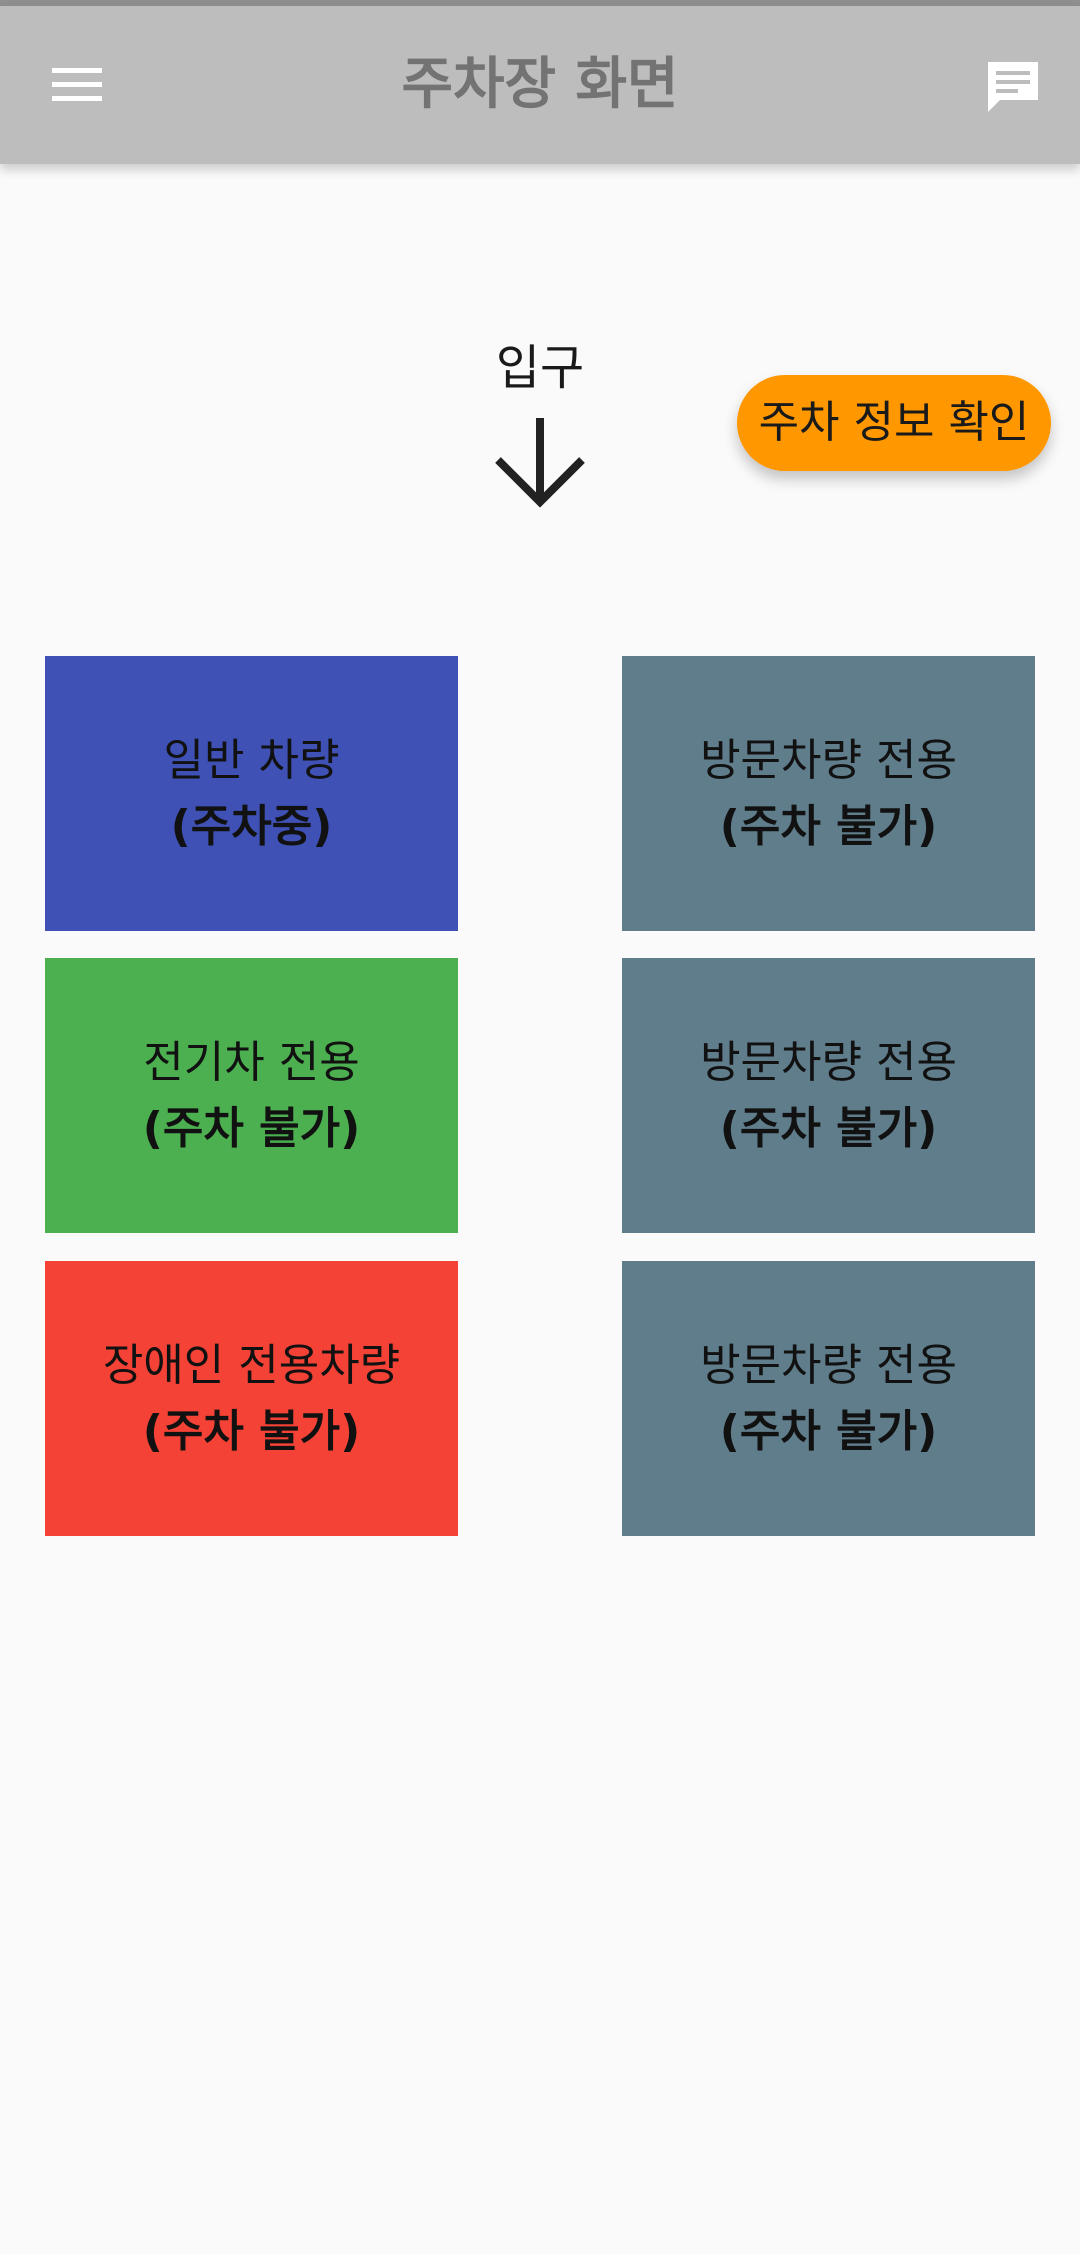 The width and height of the screenshot is (1080, 2254). I want to click on parking-slot-ev: 전기차 전용 (주차 불가), so click(251, 1095).